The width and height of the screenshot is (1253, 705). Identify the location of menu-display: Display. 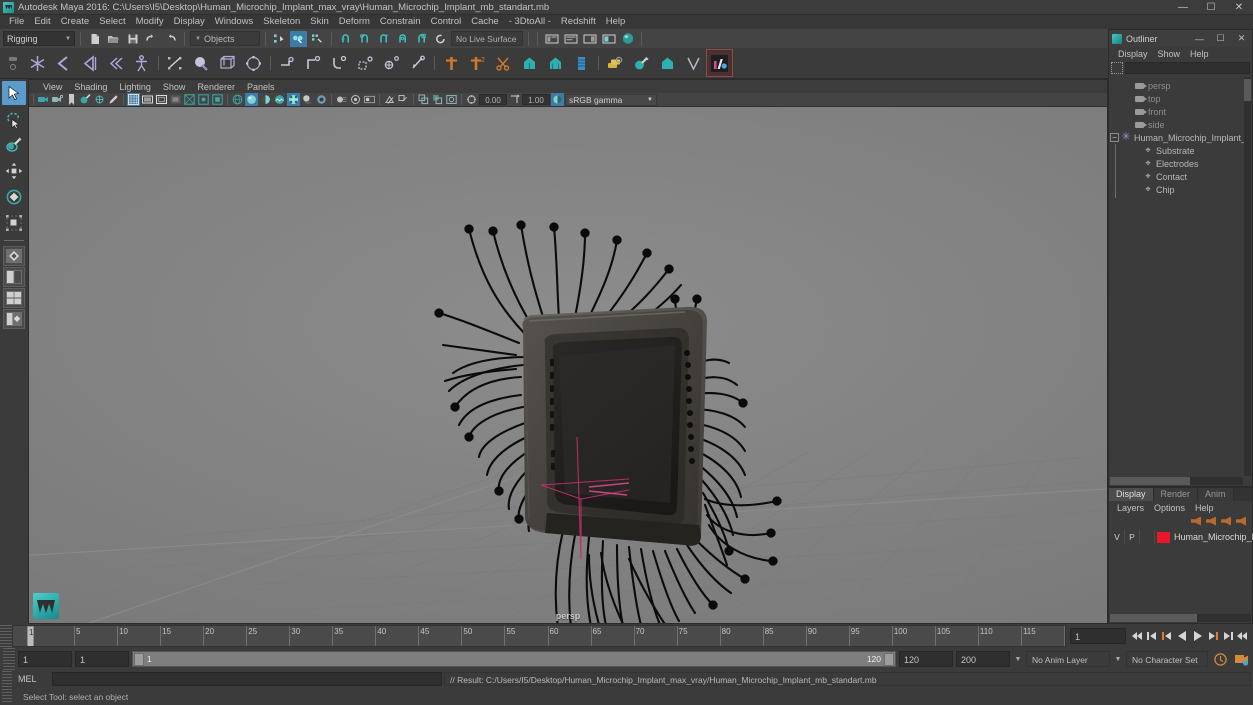
(189, 22).